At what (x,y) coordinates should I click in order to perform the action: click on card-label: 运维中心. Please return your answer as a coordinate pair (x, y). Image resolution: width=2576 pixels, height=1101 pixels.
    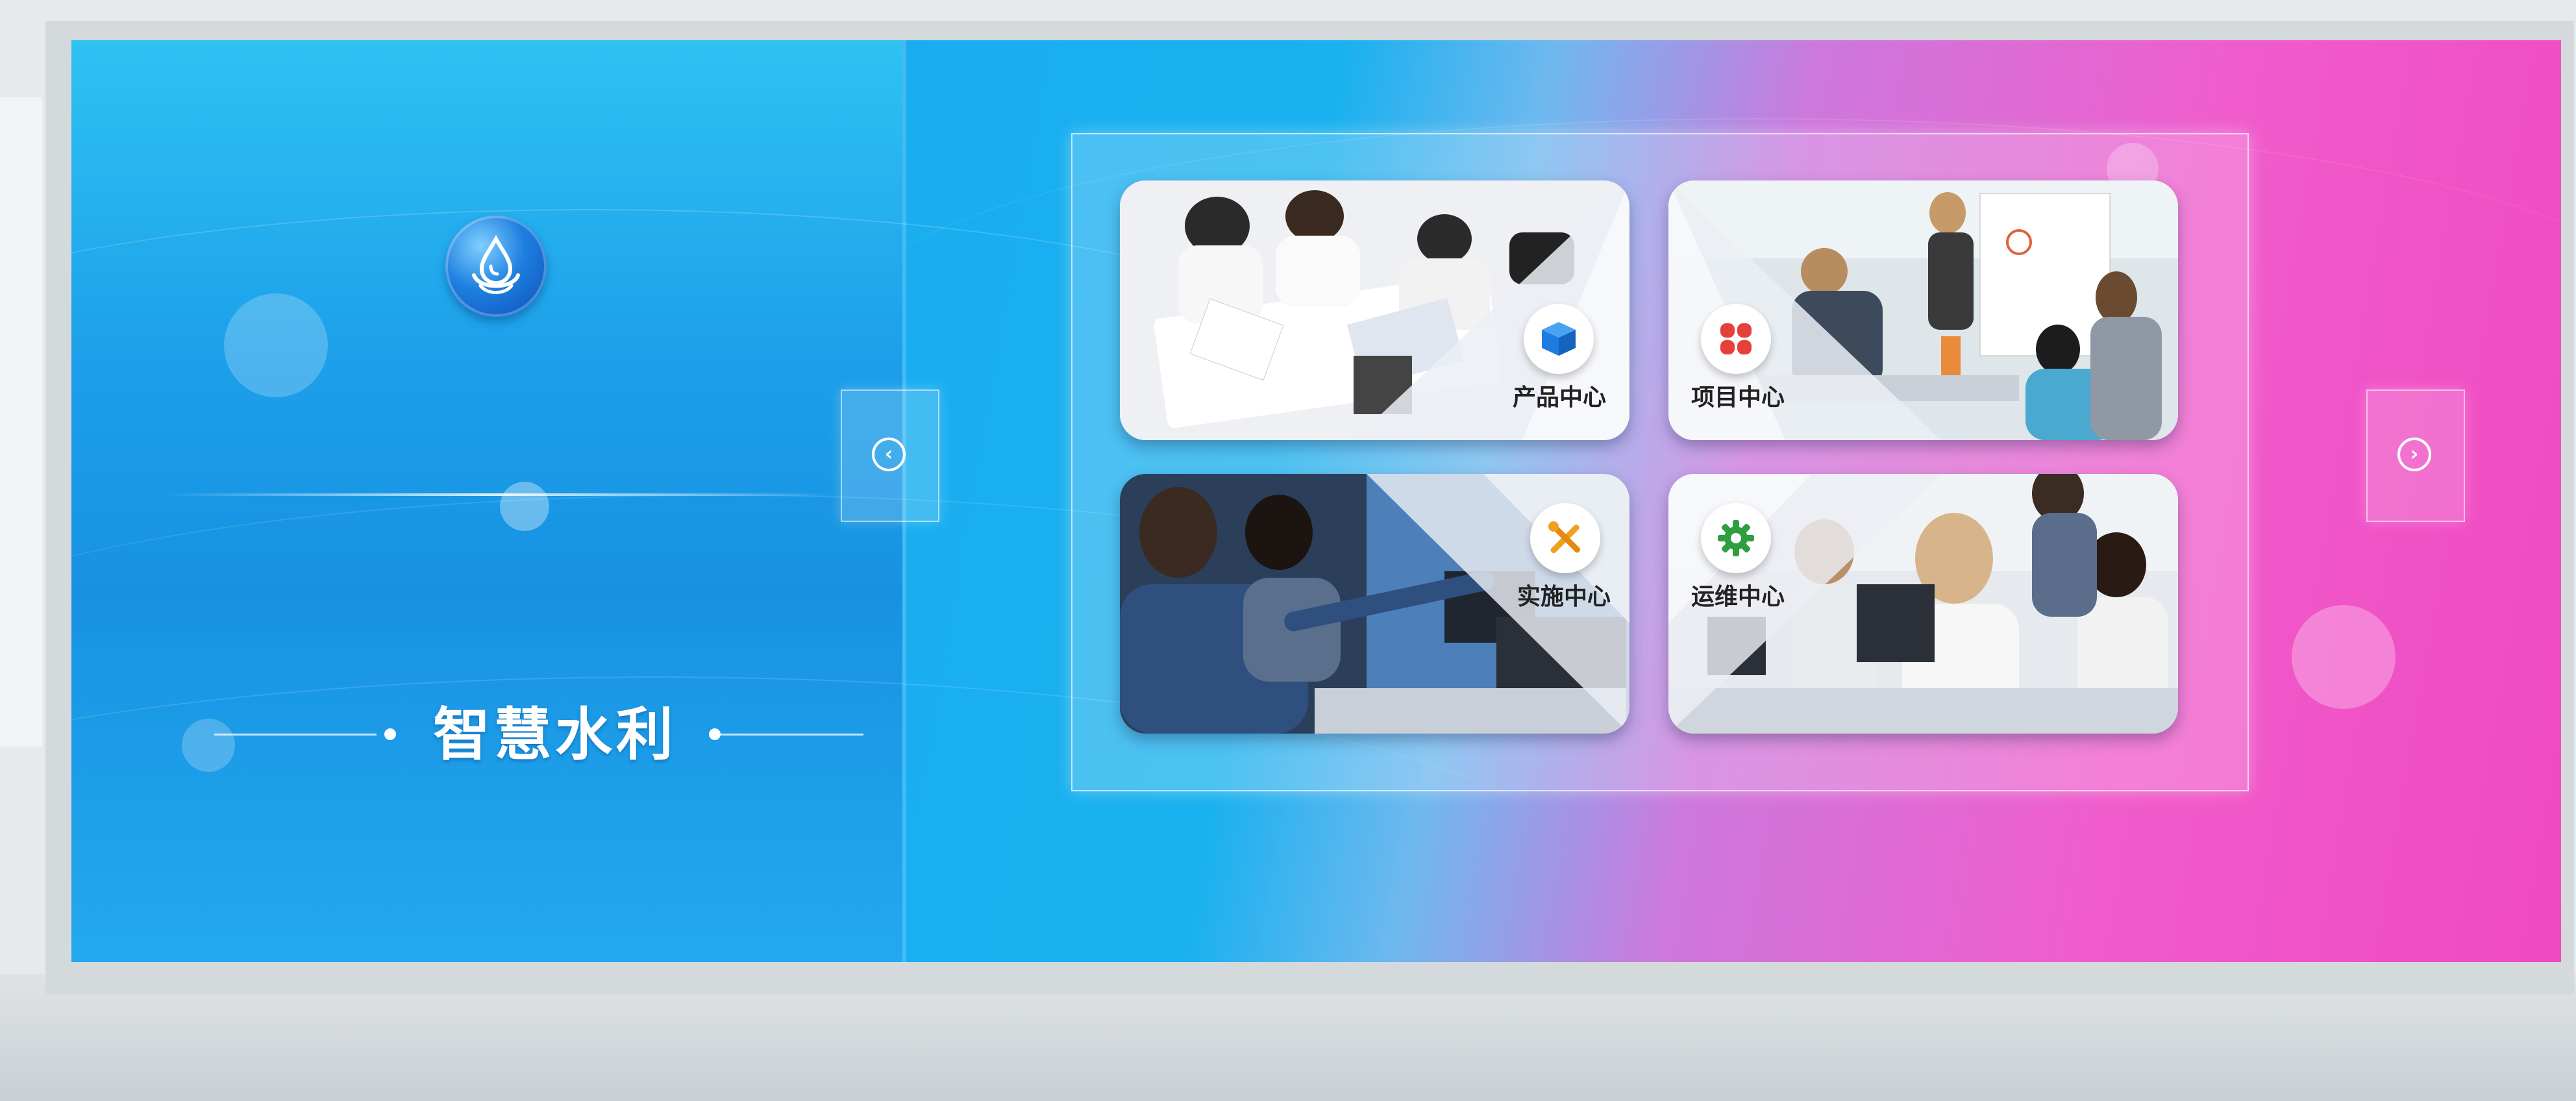
    Looking at the image, I should click on (1738, 597).